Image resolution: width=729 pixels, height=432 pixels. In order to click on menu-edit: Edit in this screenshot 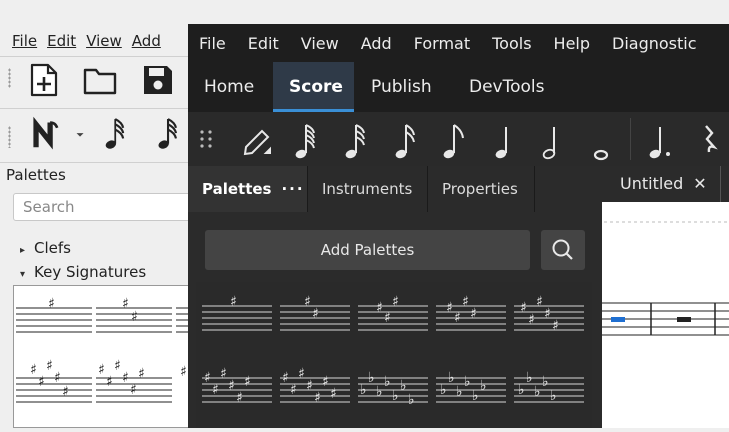, I will do `click(263, 43)`.